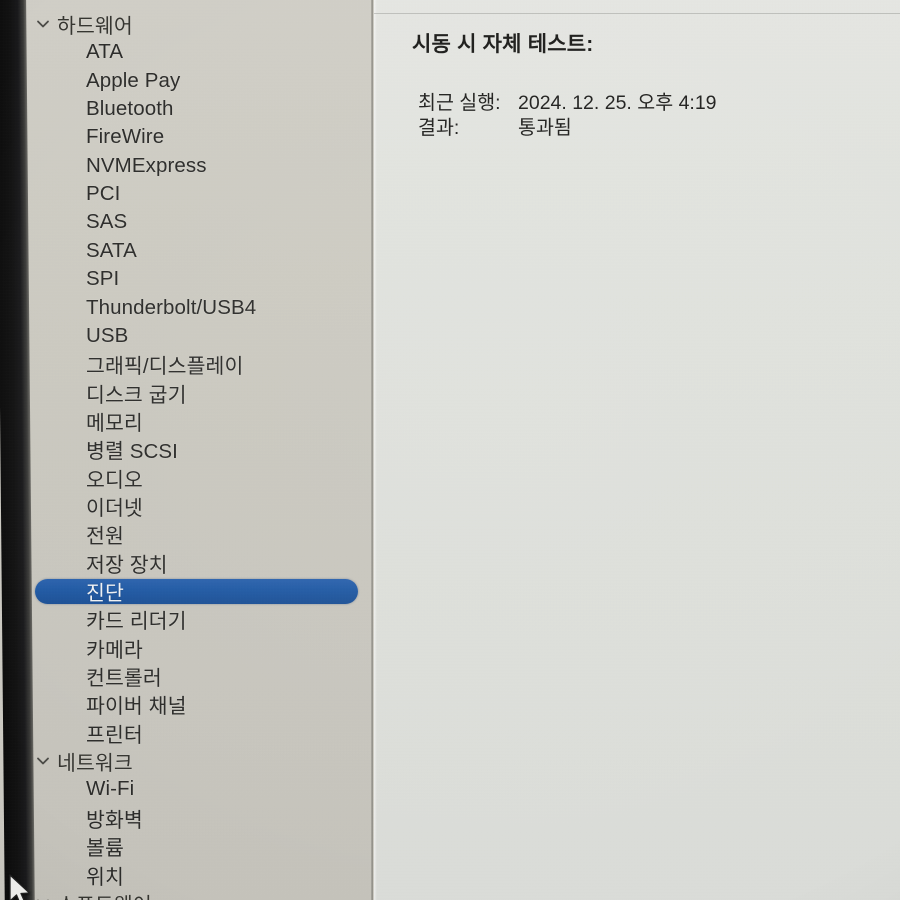  I want to click on sidebar-group-label: 소프트웨어, so click(104, 894).